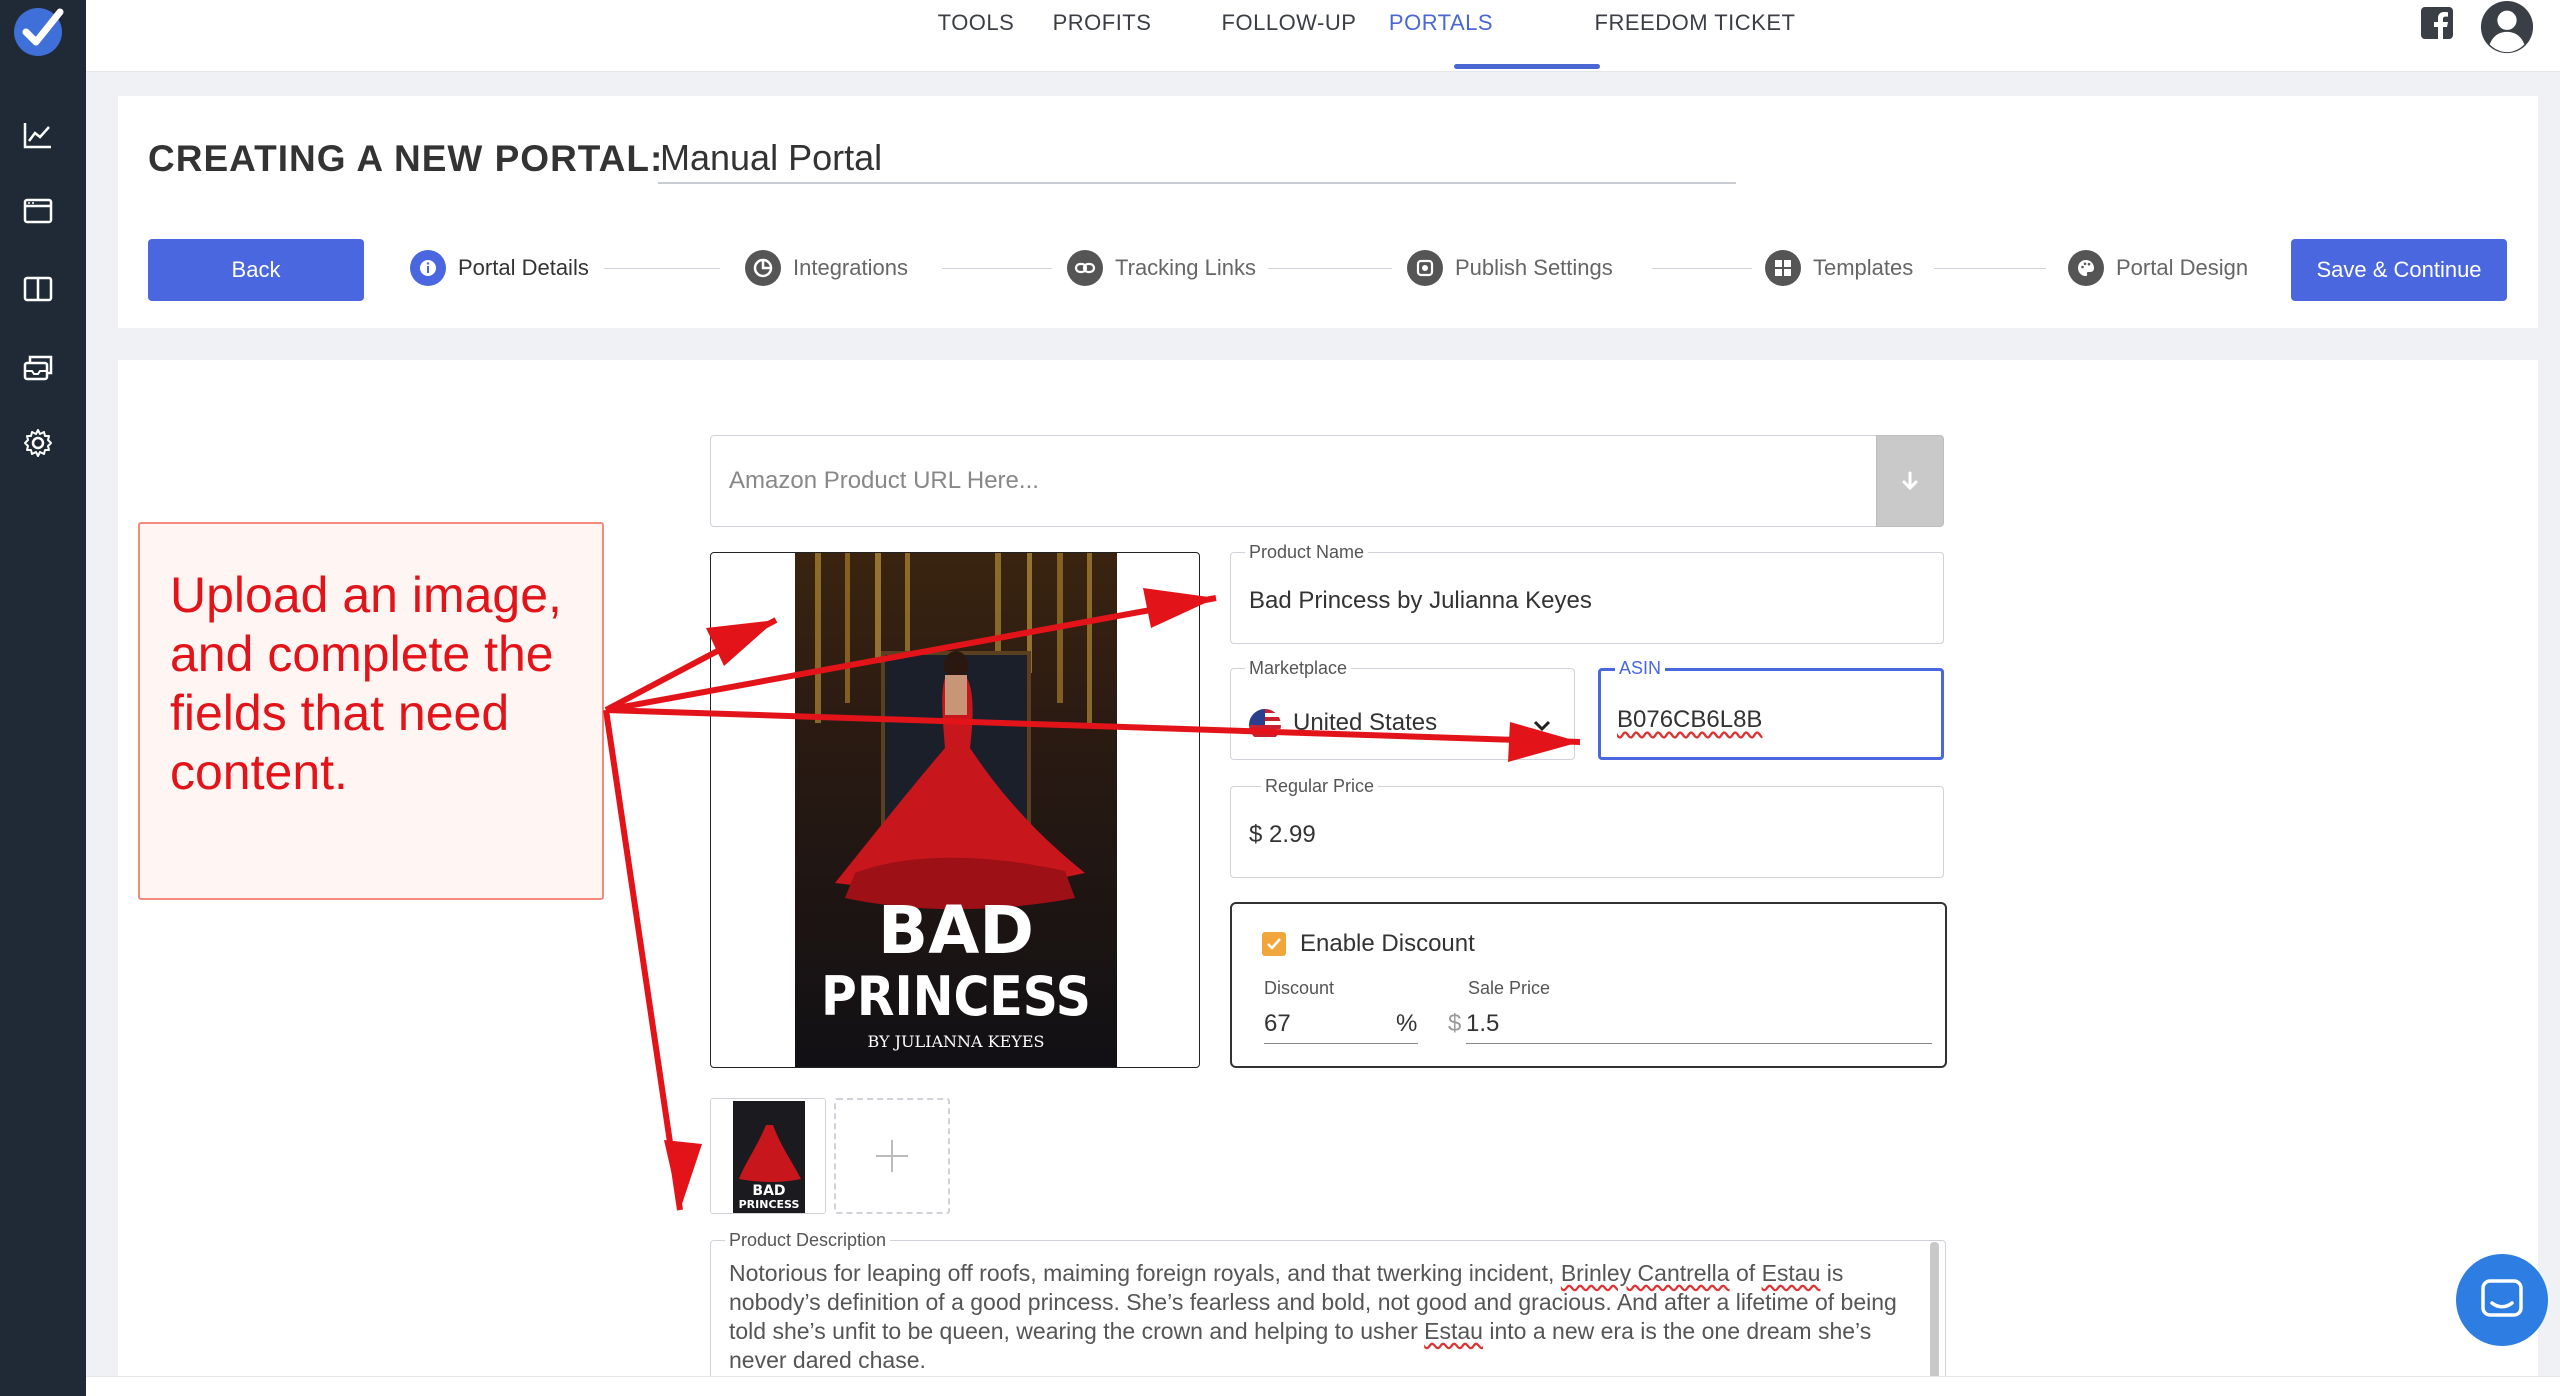  I want to click on step-label: Templates, so click(1863, 267).